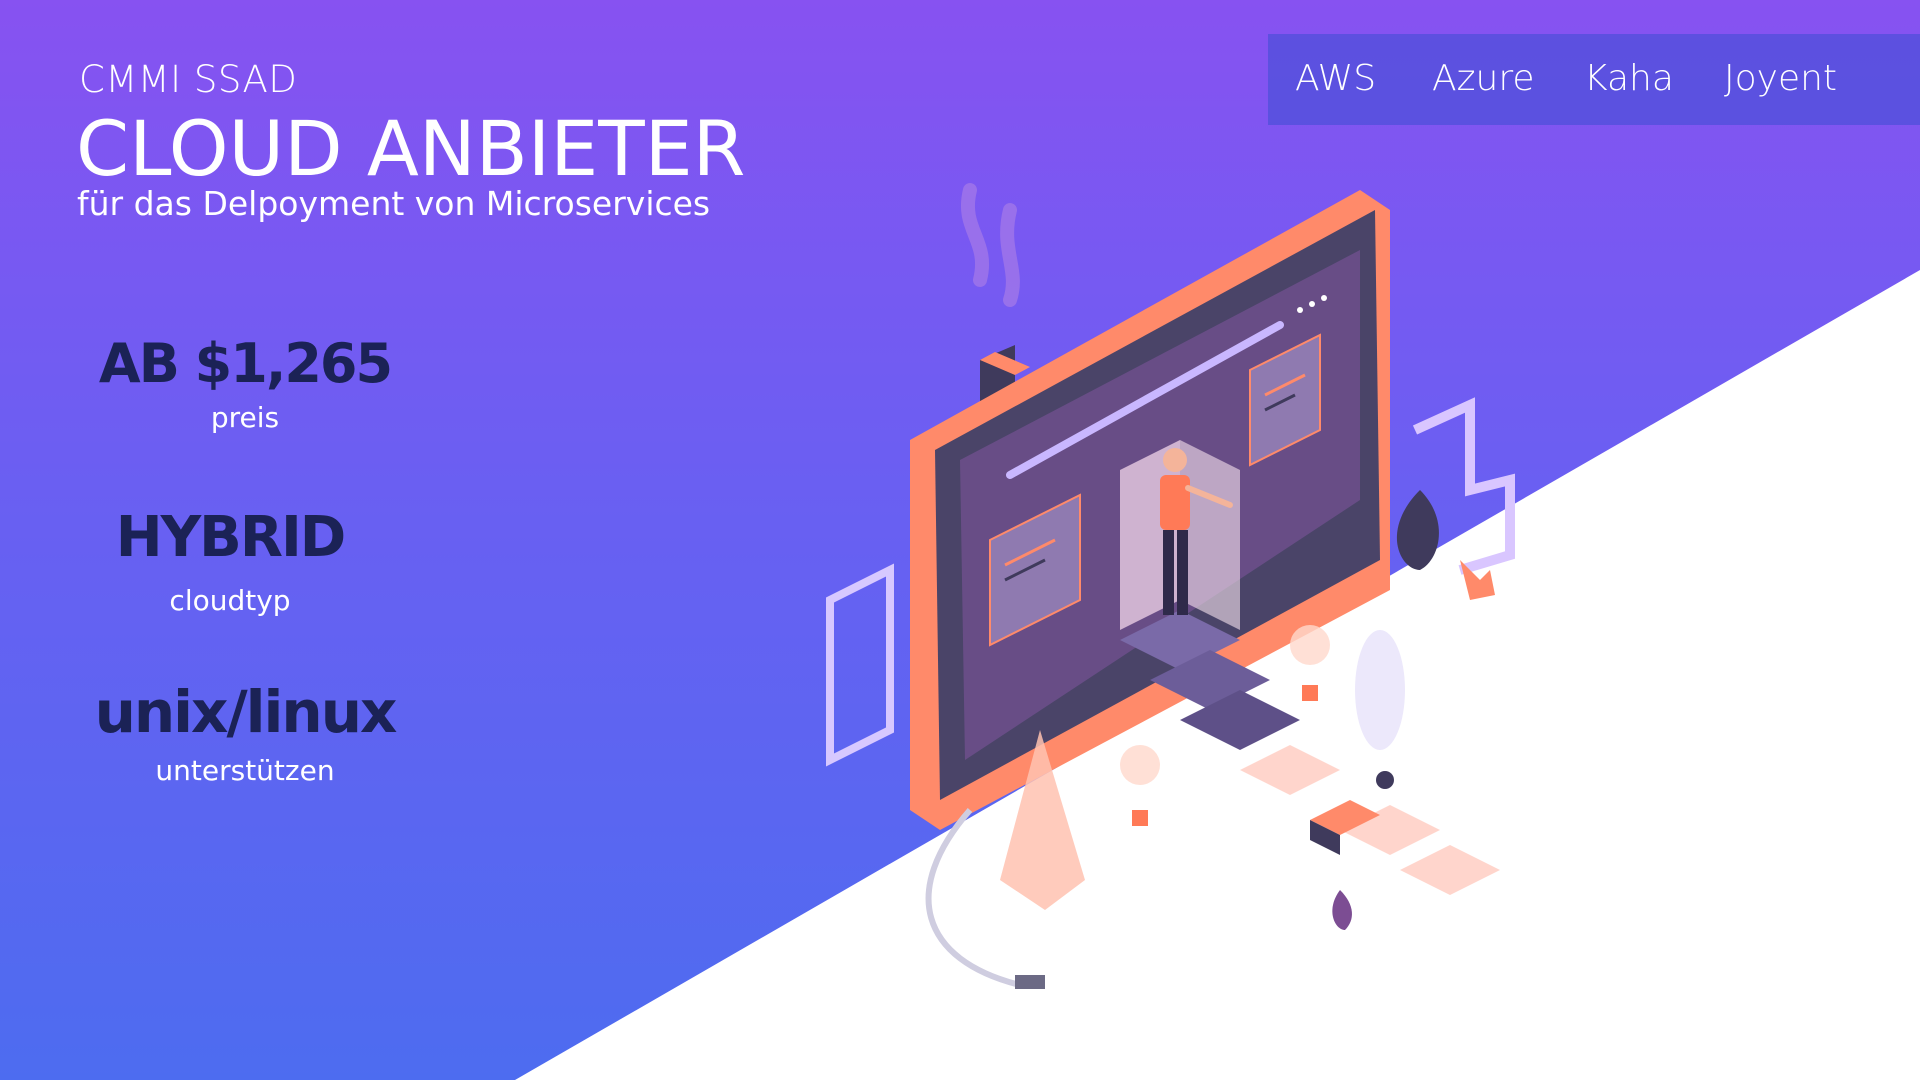 Image resolution: width=1920 pixels, height=1080 pixels. What do you see at coordinates (230, 600) in the screenshot?
I see `stat-cloudtype-label: cloudtyp` at bounding box center [230, 600].